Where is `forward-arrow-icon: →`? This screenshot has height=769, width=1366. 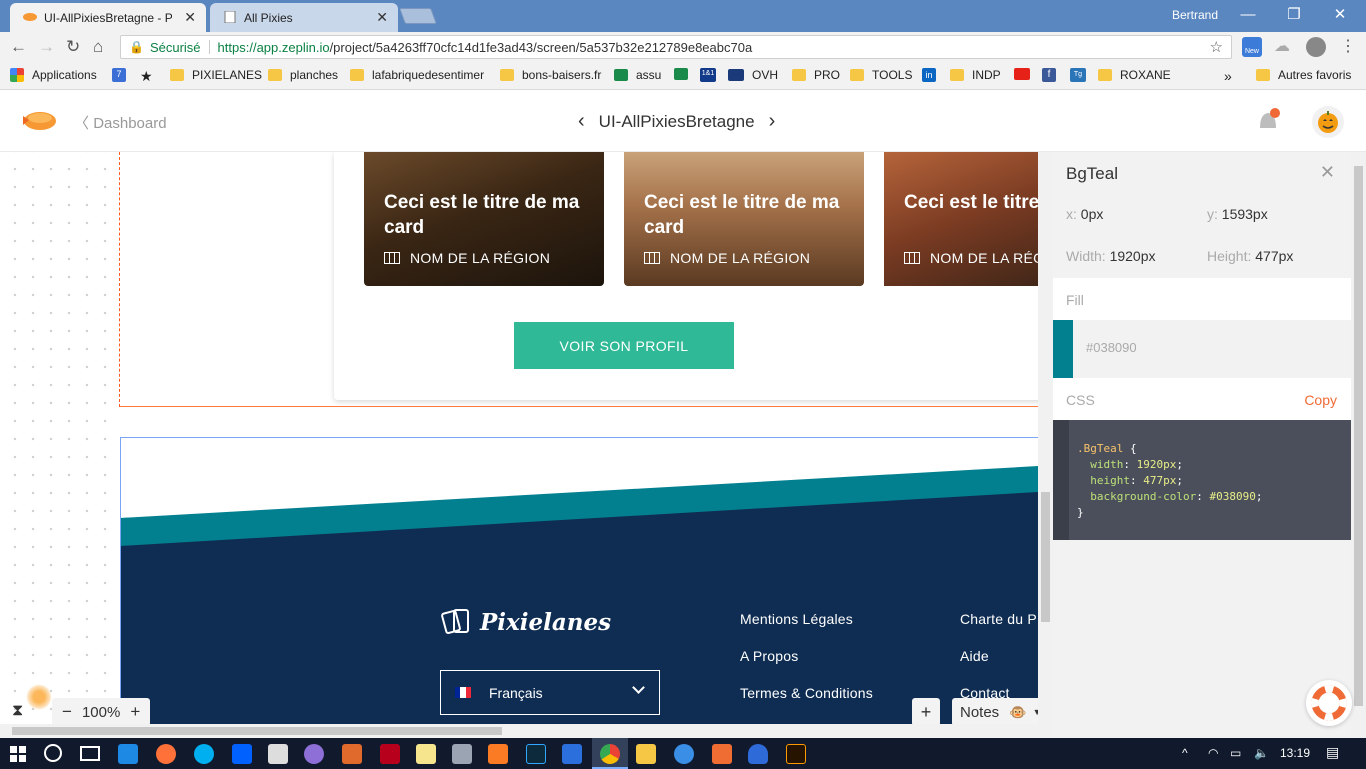 forward-arrow-icon: → is located at coordinates (46, 47).